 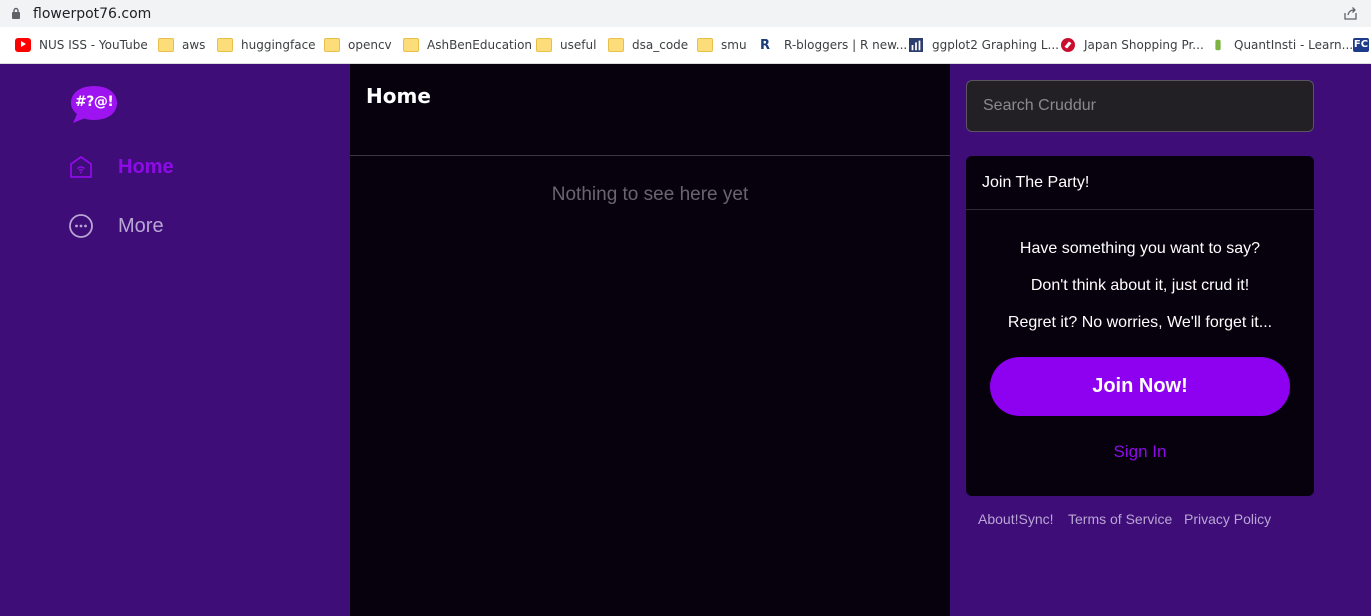 I want to click on more-icon, so click(x=81, y=226).